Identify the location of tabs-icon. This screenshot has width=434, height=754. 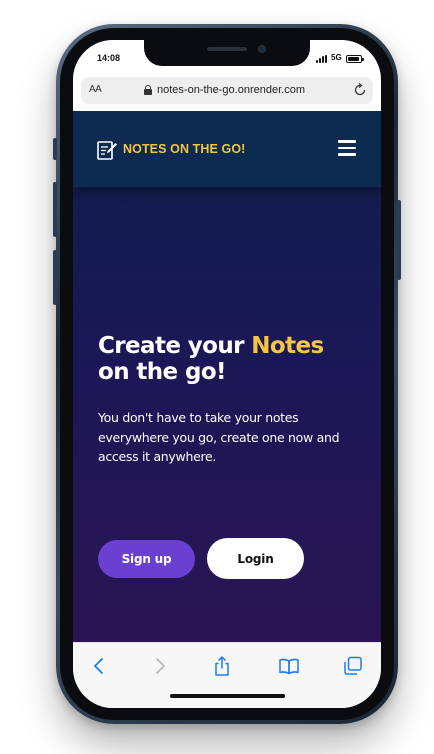
(353, 666).